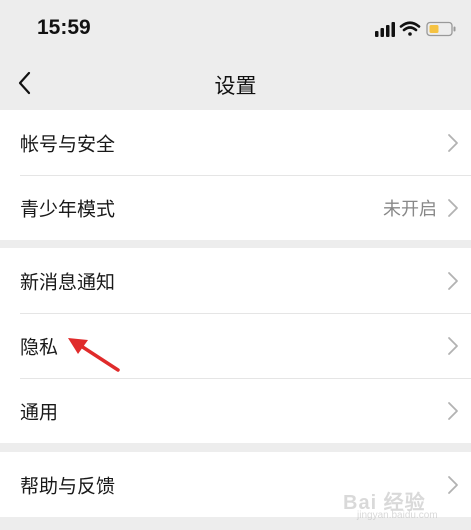 The image size is (471, 530). Describe the element at coordinates (68, 282) in the screenshot. I see `settings-item-label: 新消息通知` at that location.